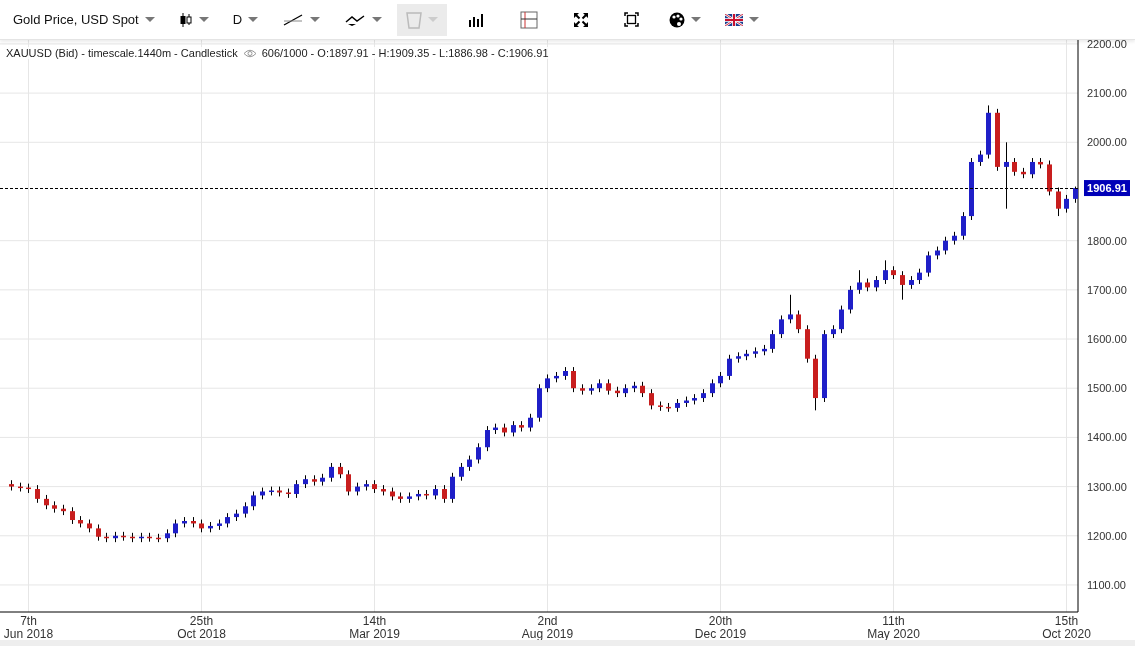 The width and height of the screenshot is (1135, 646). I want to click on x-axis-label: 2nd Aug 2019, so click(547, 627).